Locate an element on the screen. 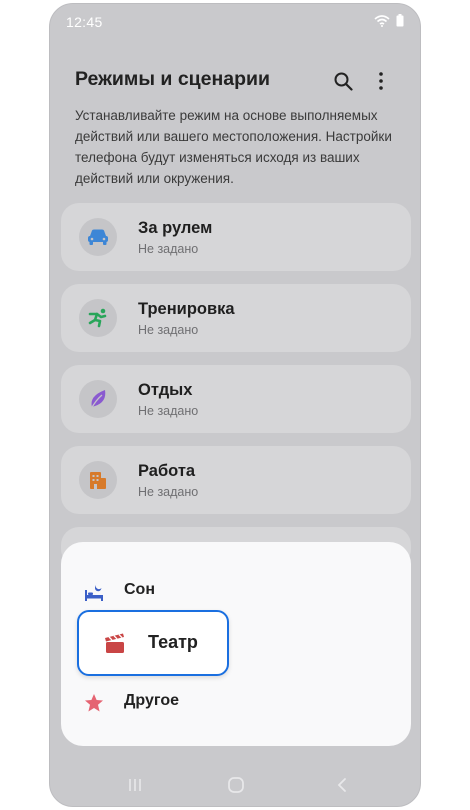  status-icons is located at coordinates (389, 20).